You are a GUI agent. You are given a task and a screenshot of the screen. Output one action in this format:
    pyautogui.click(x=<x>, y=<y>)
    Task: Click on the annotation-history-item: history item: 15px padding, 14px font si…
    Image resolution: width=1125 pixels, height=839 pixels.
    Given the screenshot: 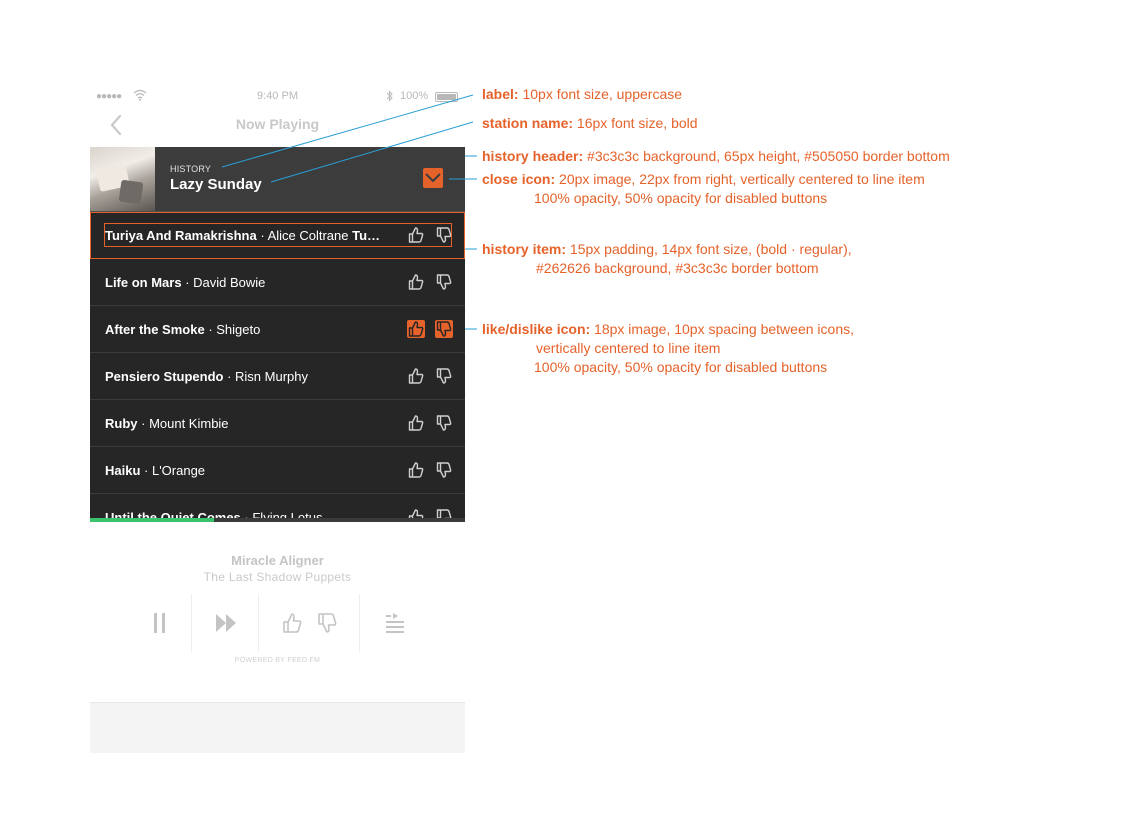 What is the action you would take?
    pyautogui.click(x=667, y=258)
    